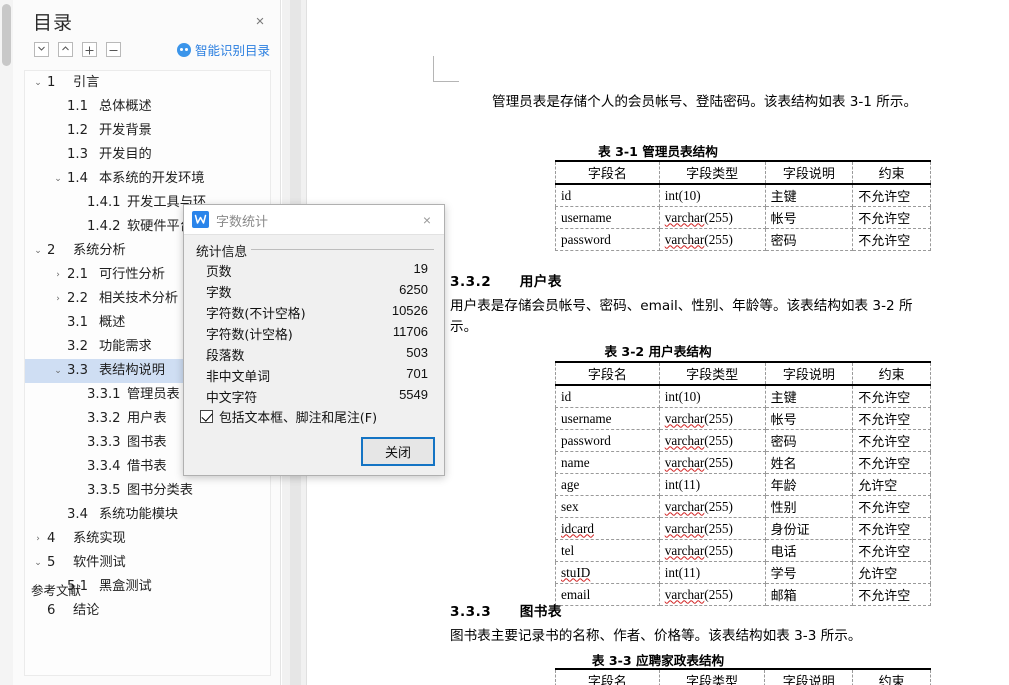 This screenshot has width=1009, height=685. Describe the element at coordinates (41, 49) in the screenshot. I see `chevron-down-icon` at that location.